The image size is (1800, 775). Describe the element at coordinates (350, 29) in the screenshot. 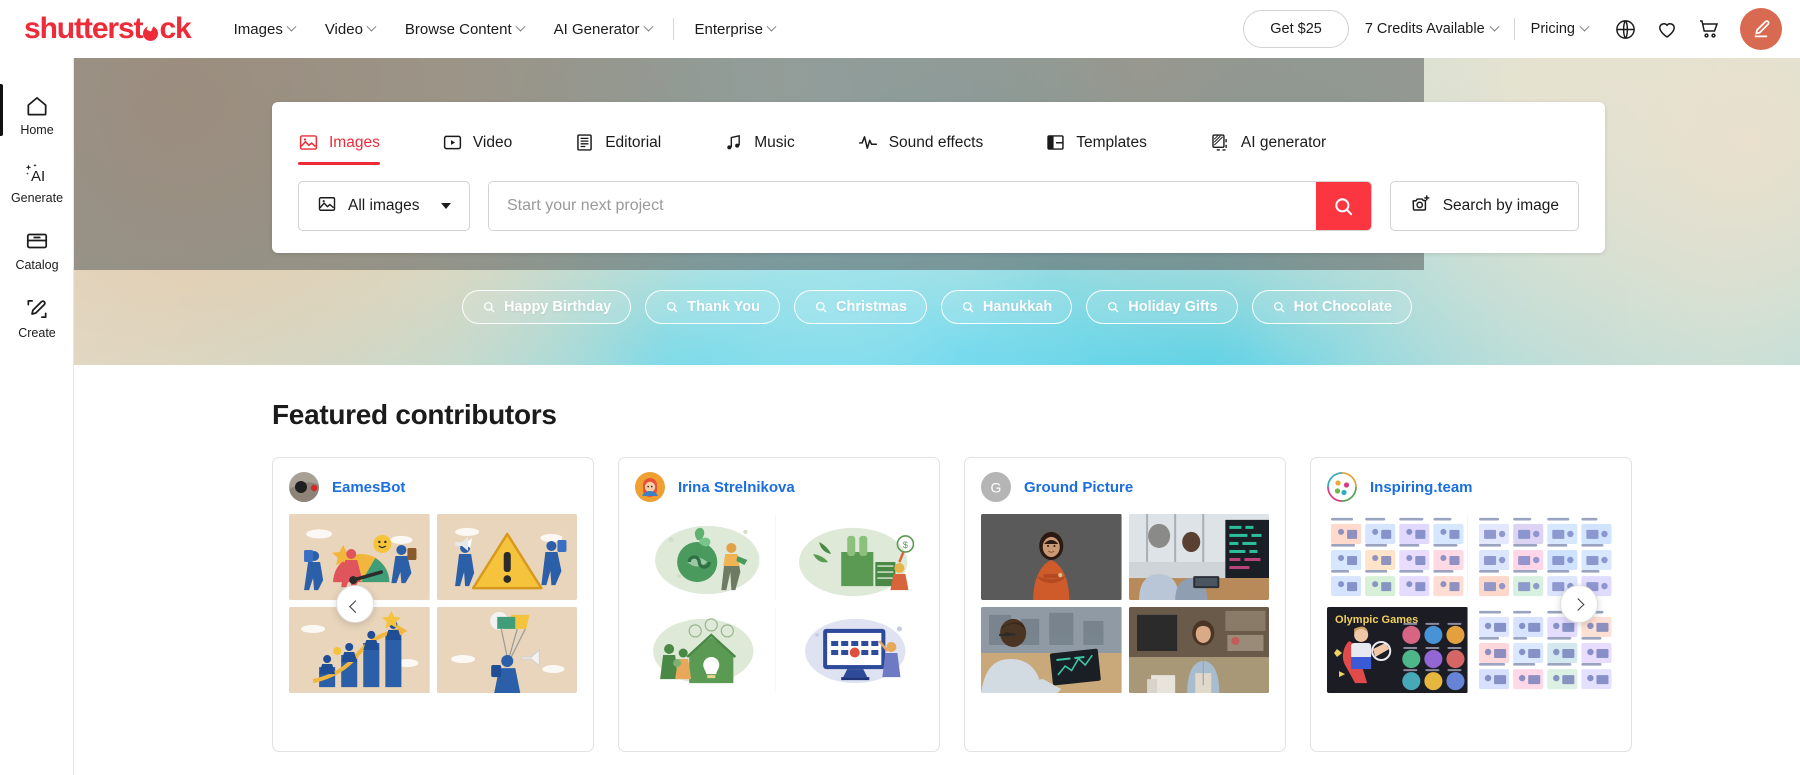

I see `nav-item-video: Video` at that location.